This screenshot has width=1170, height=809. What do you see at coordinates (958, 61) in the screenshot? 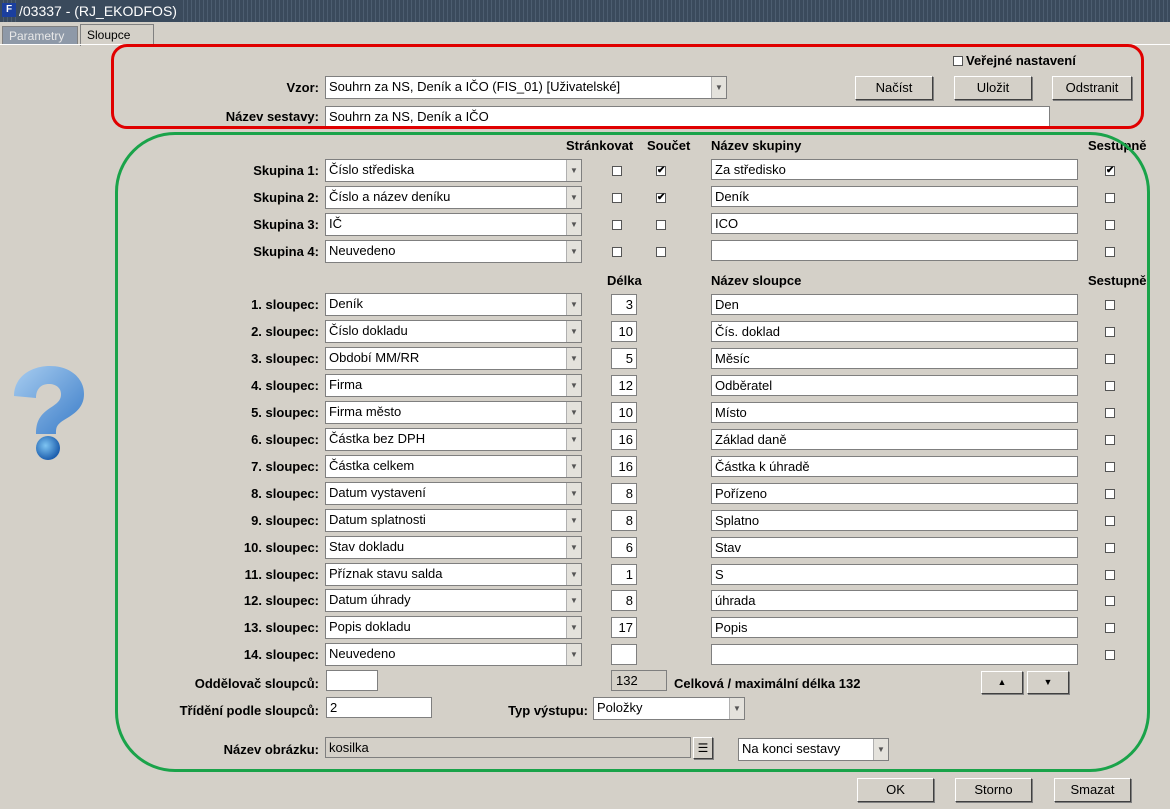
I see `public-settings-checkbox` at bounding box center [958, 61].